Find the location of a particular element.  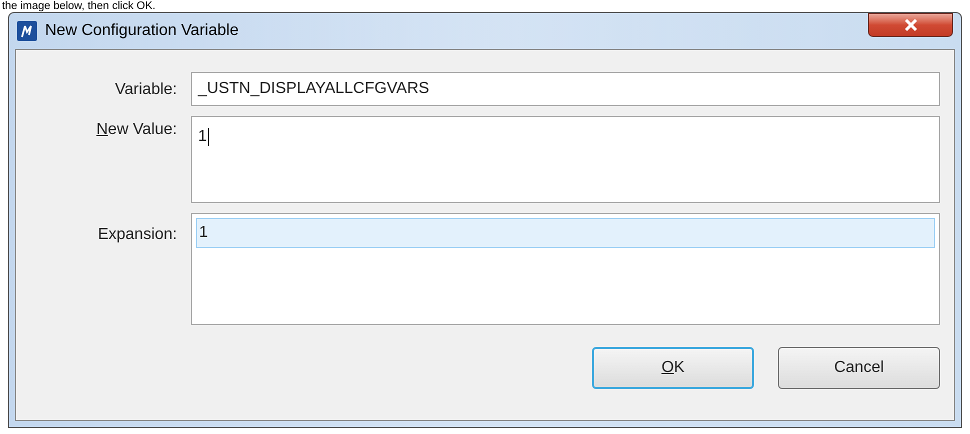

field-label: New Value: is located at coordinates (136, 130).